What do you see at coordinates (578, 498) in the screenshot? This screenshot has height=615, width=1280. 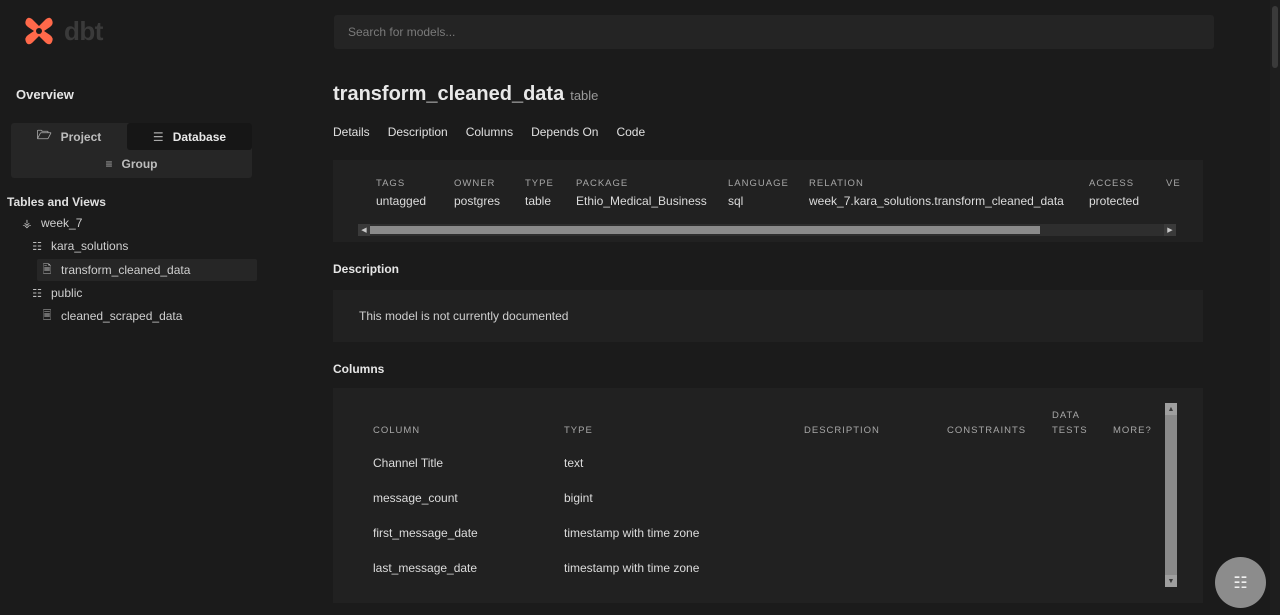 I see `column-type: bigint` at bounding box center [578, 498].